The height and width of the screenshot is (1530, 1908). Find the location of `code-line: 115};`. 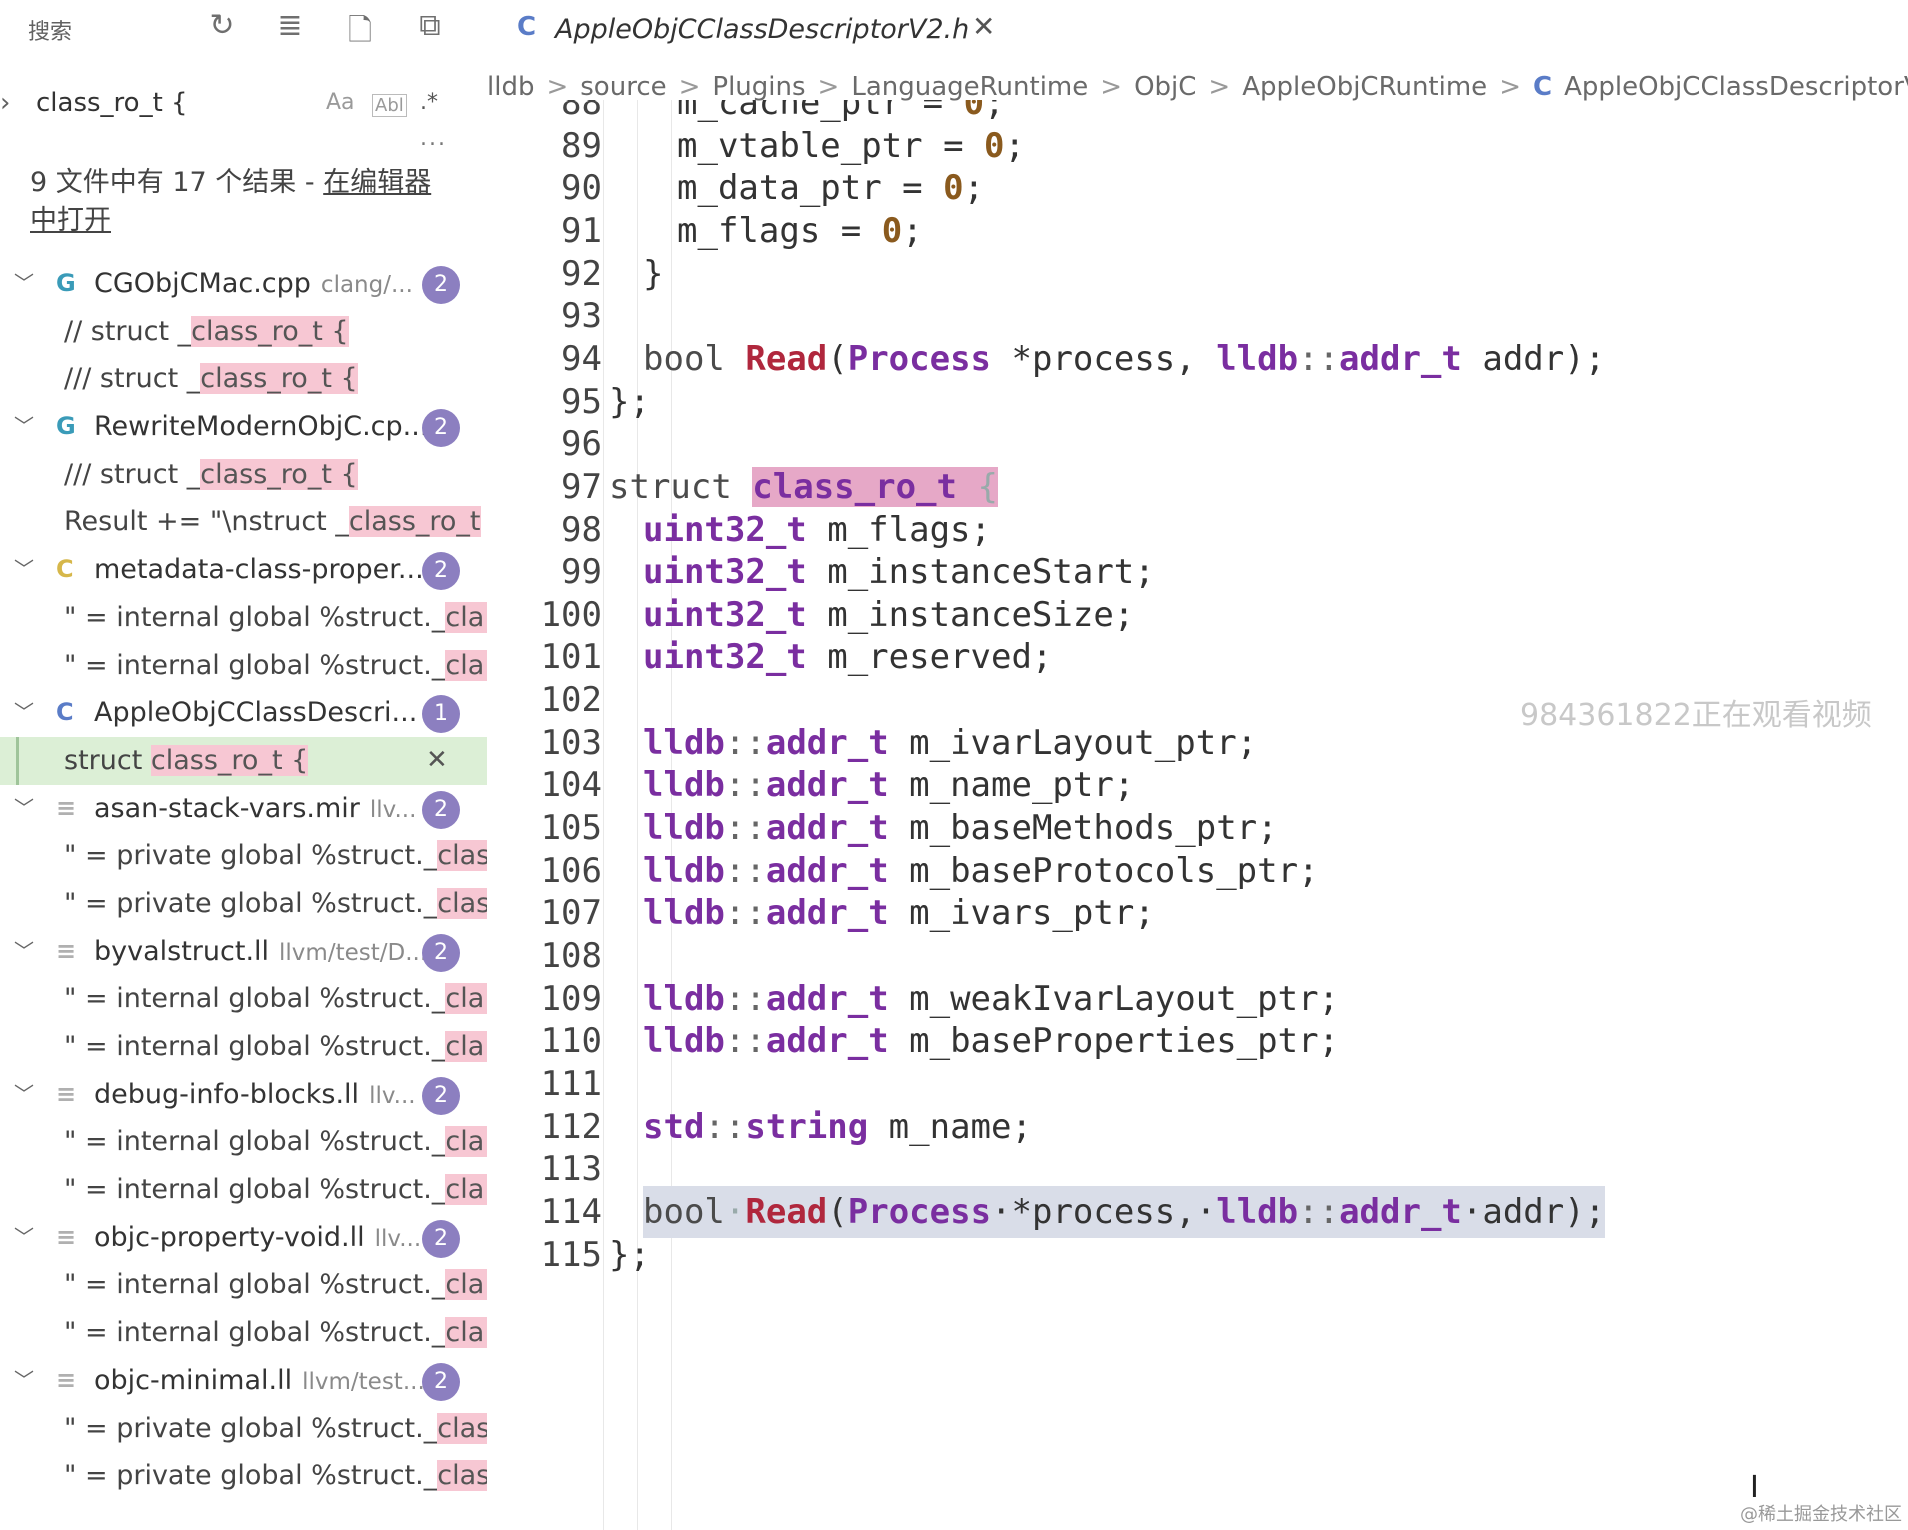

code-line: 115}; is located at coordinates (1197, 1255).